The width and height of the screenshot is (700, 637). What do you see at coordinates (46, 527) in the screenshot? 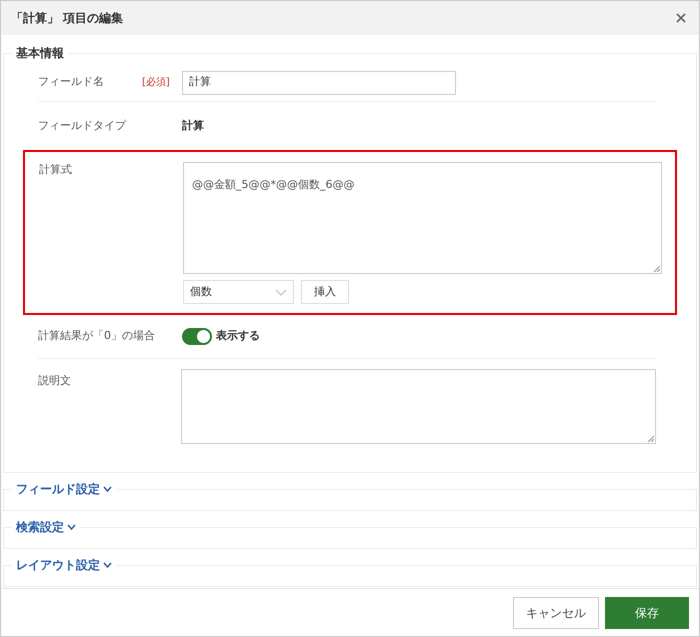
I see `section-toggle: 検索設定` at bounding box center [46, 527].